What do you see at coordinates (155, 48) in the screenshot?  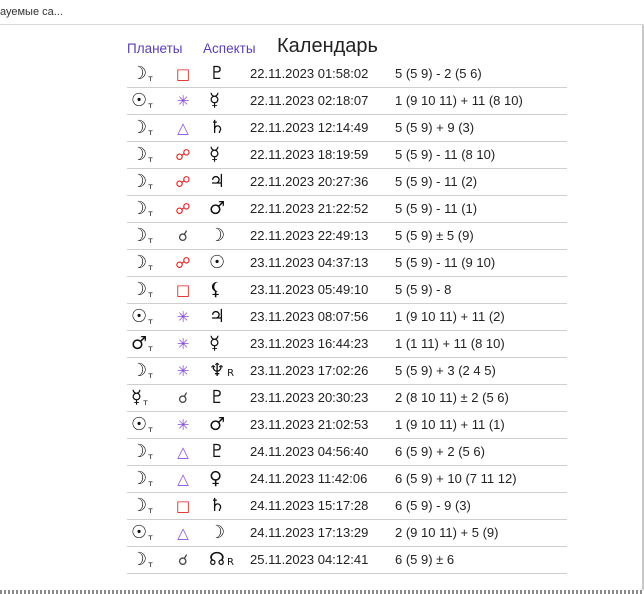 I see `nav-link-planets: Планеты` at bounding box center [155, 48].